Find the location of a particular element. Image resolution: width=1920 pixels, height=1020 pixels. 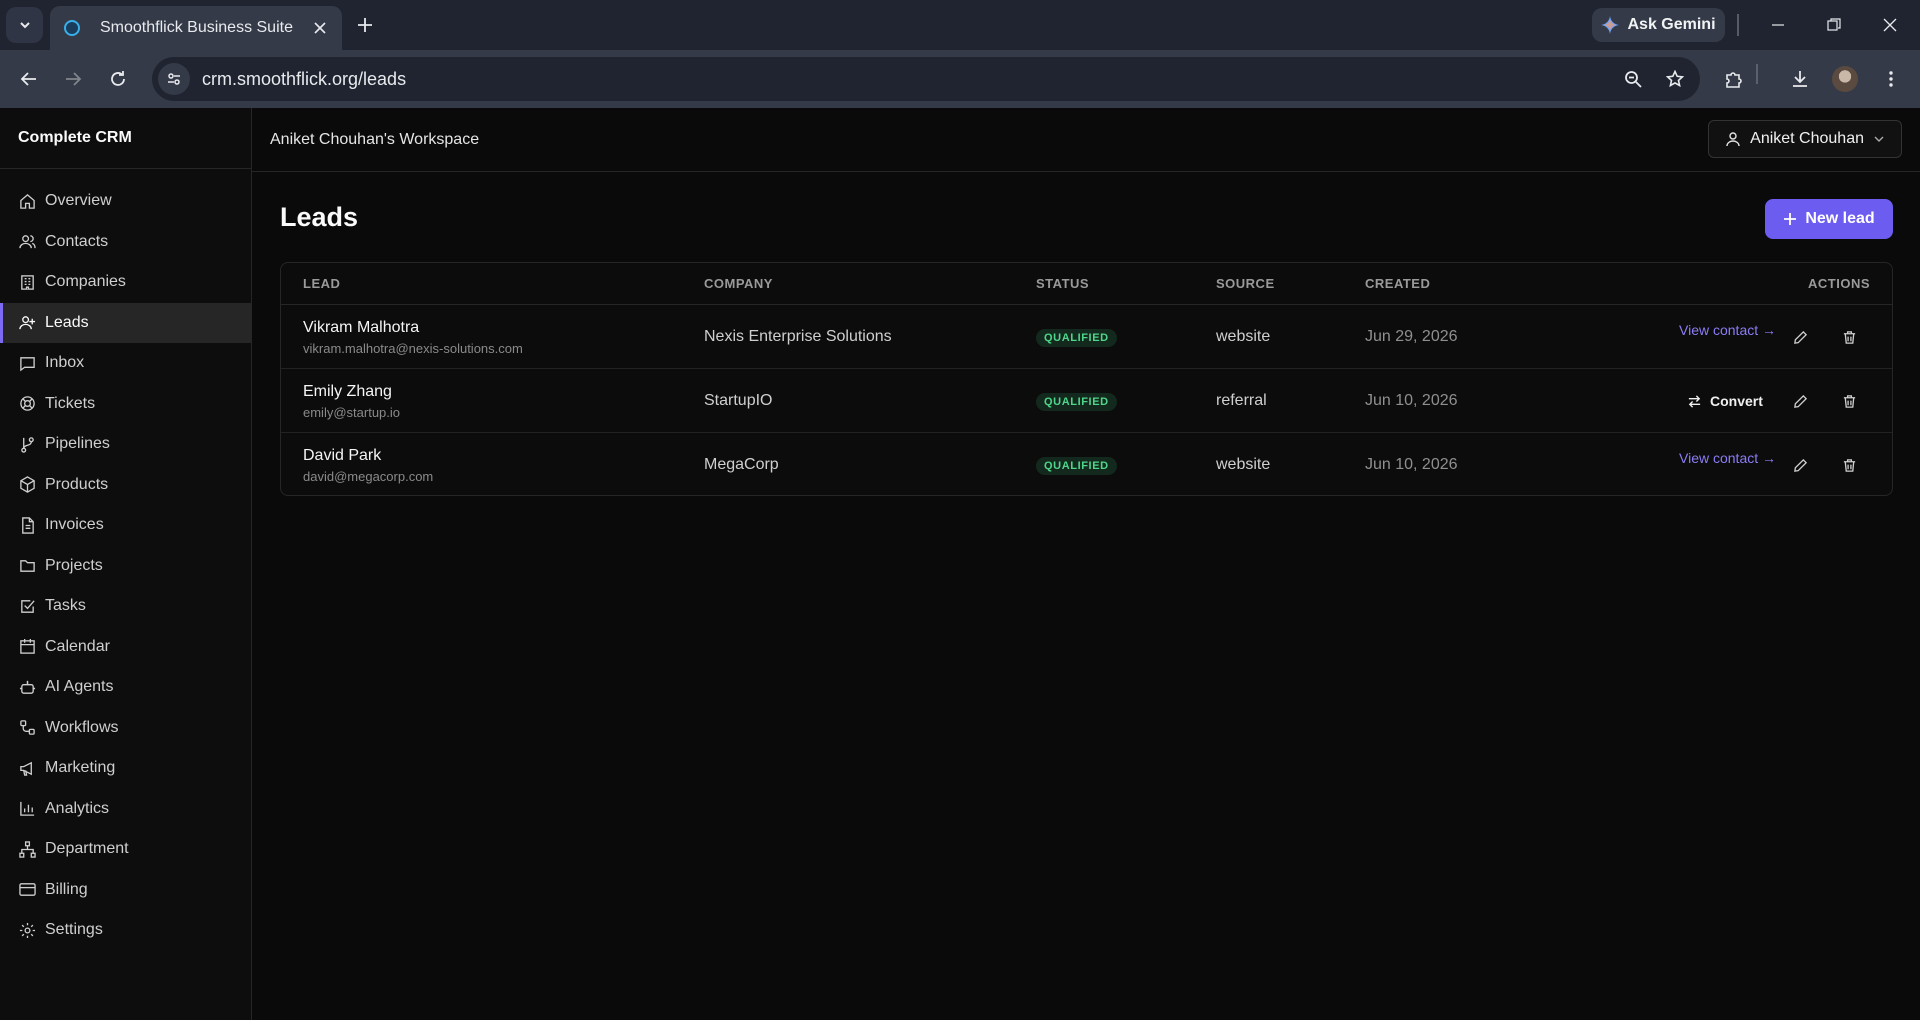

restore-button is located at coordinates (1834, 25).